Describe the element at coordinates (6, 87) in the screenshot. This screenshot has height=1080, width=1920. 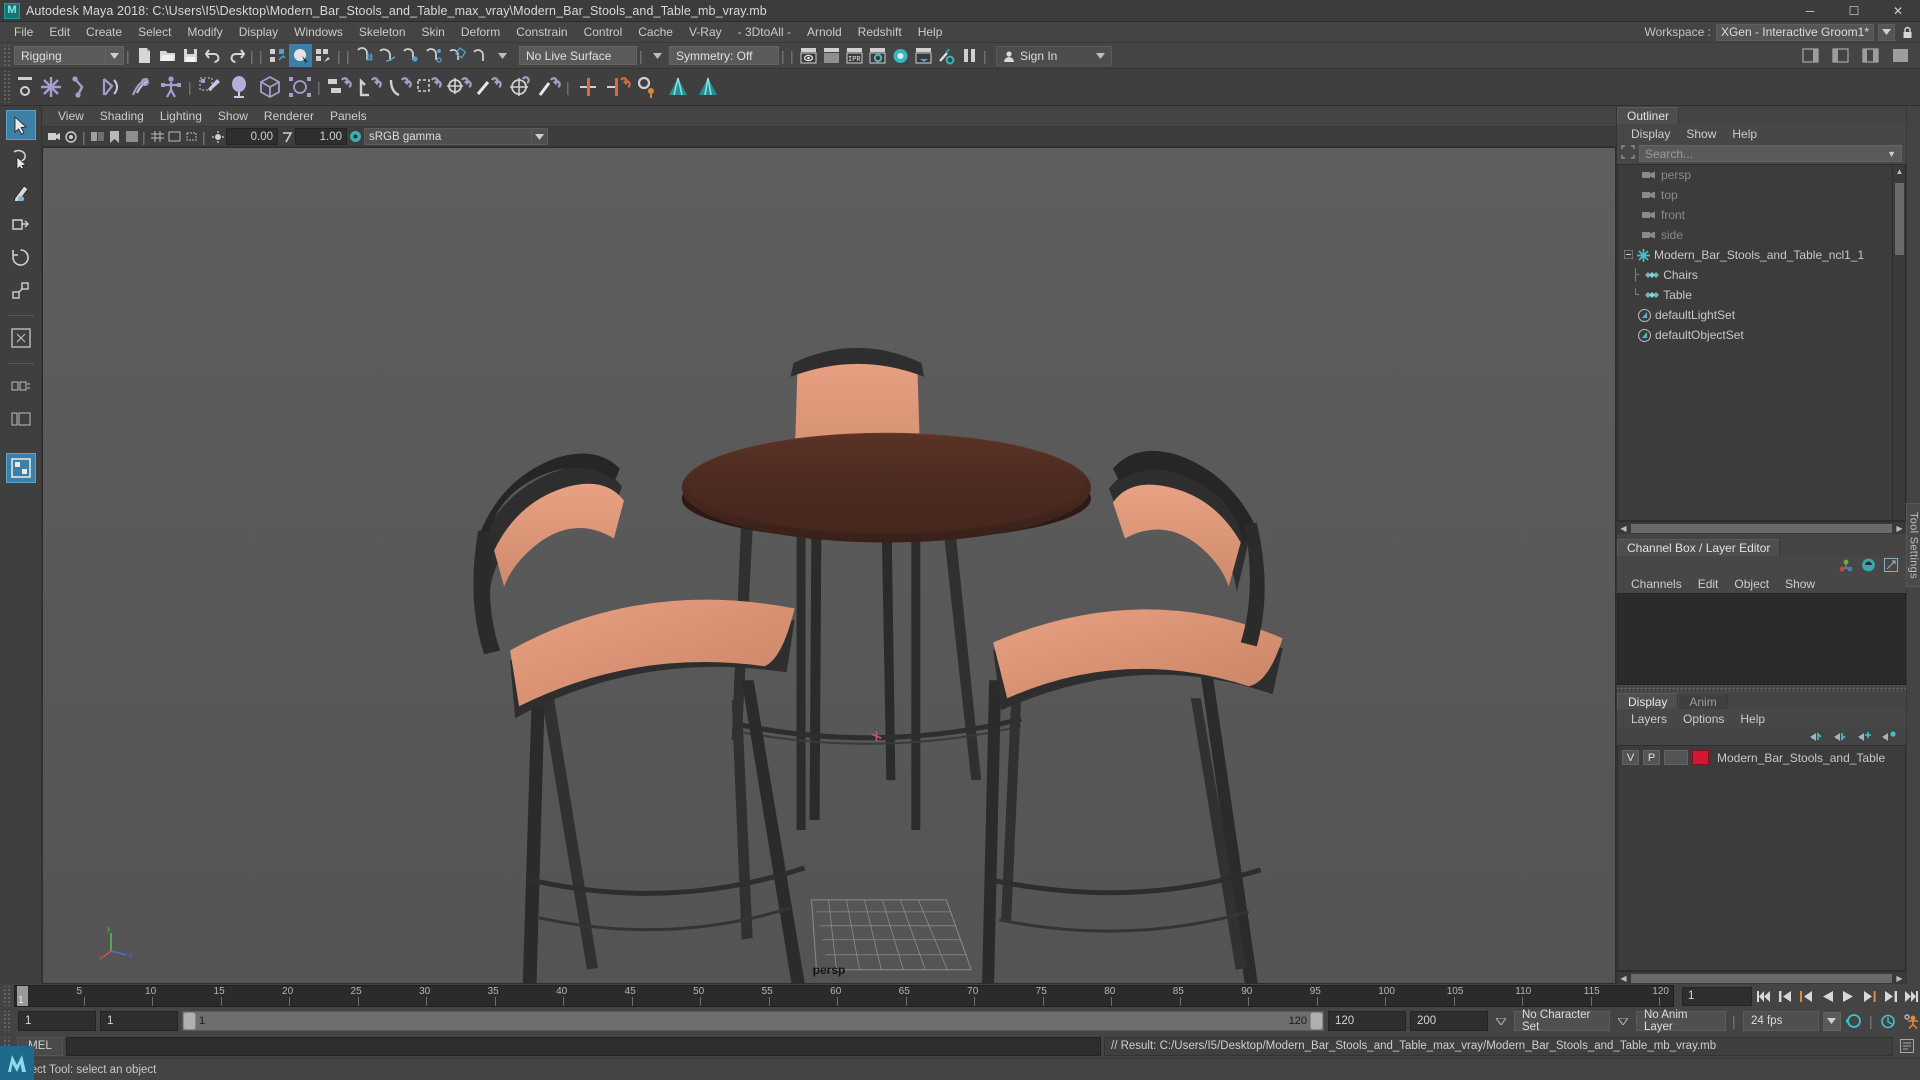
I see `shelf-gripper` at that location.